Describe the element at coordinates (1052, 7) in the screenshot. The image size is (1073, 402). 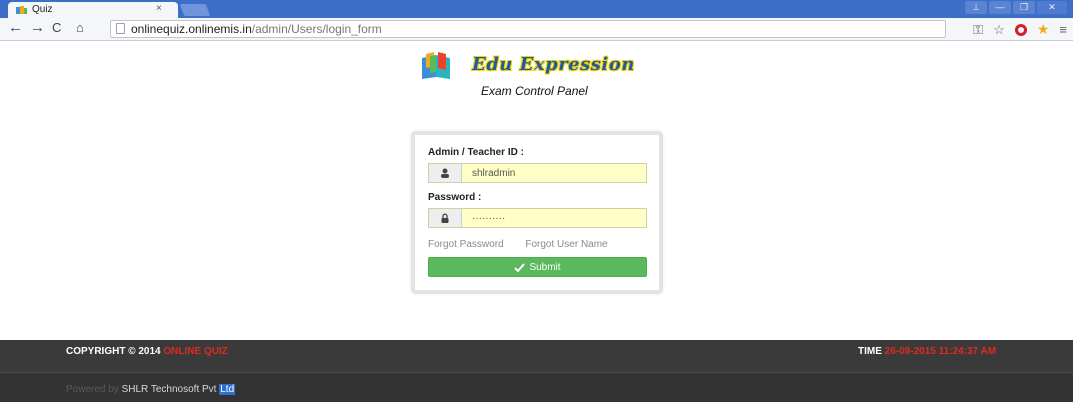
I see `close-window-button: ✕` at that location.